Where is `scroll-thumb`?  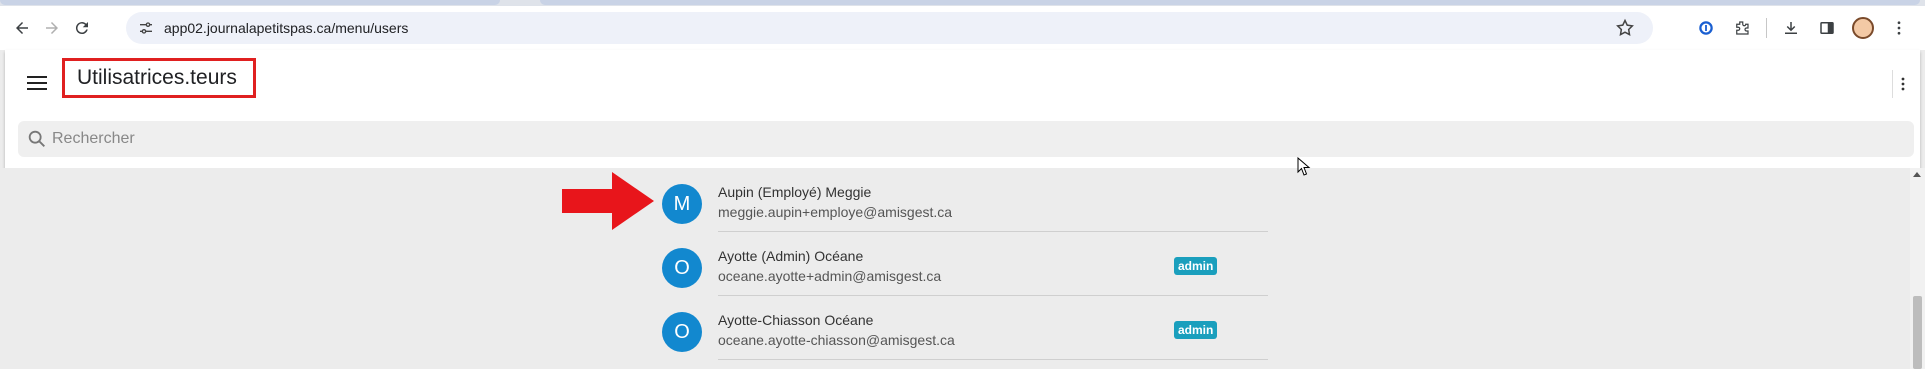 scroll-thumb is located at coordinates (1917, 332).